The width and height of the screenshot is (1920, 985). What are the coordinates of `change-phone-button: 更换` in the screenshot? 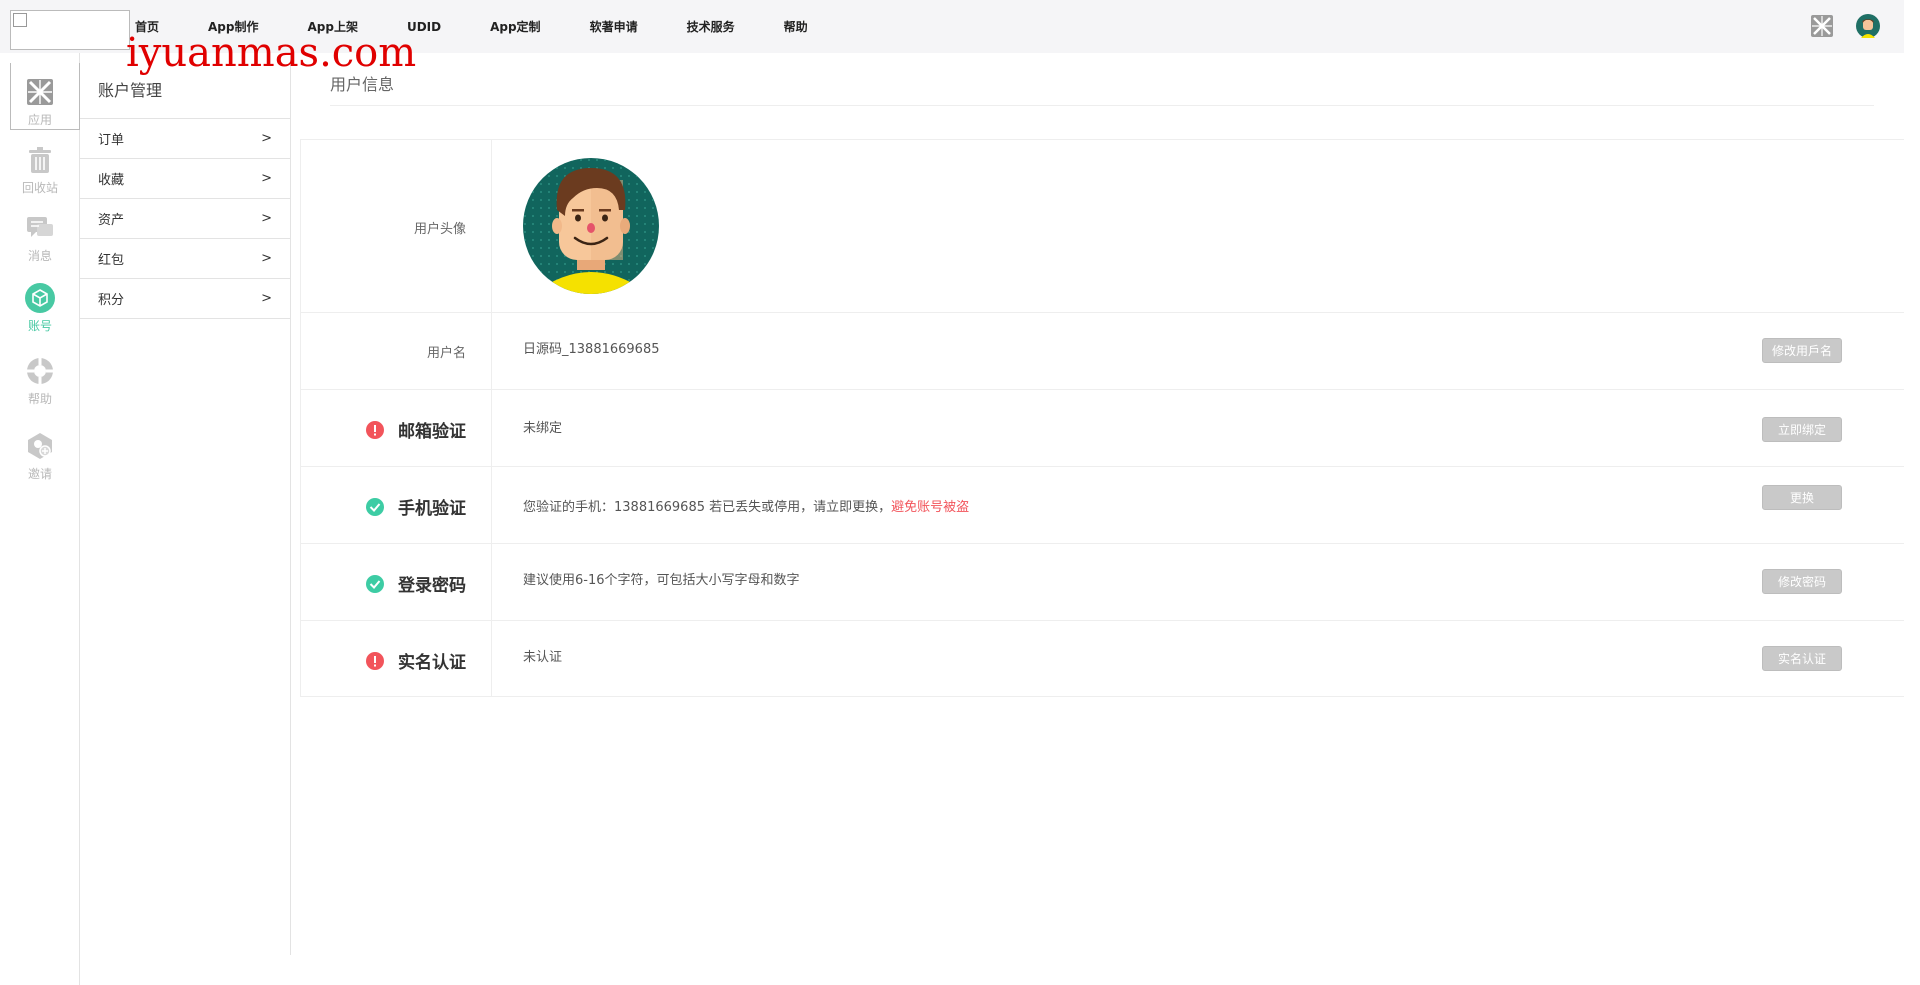 It's located at (1802, 497).